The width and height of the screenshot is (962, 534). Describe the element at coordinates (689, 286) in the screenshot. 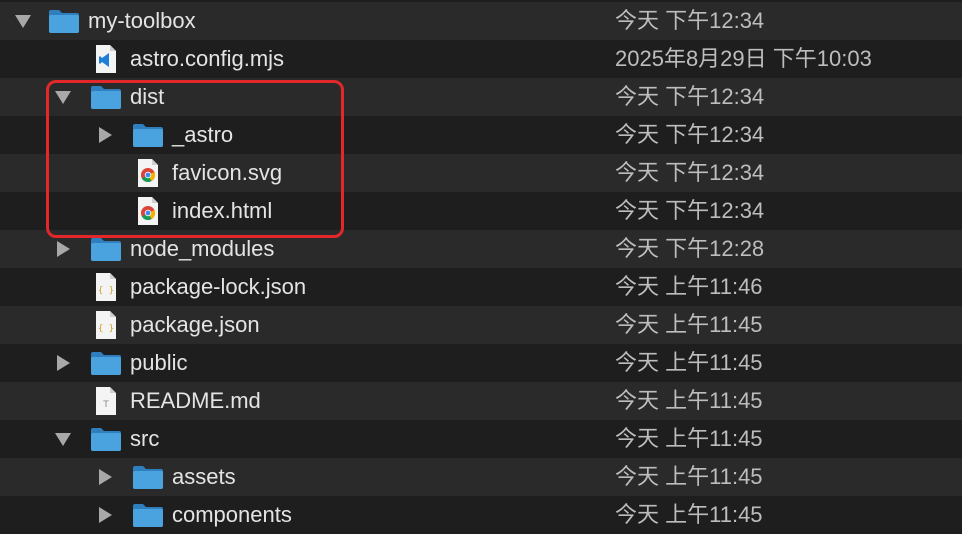

I see `date-modified: 今天 上午11:46` at that location.